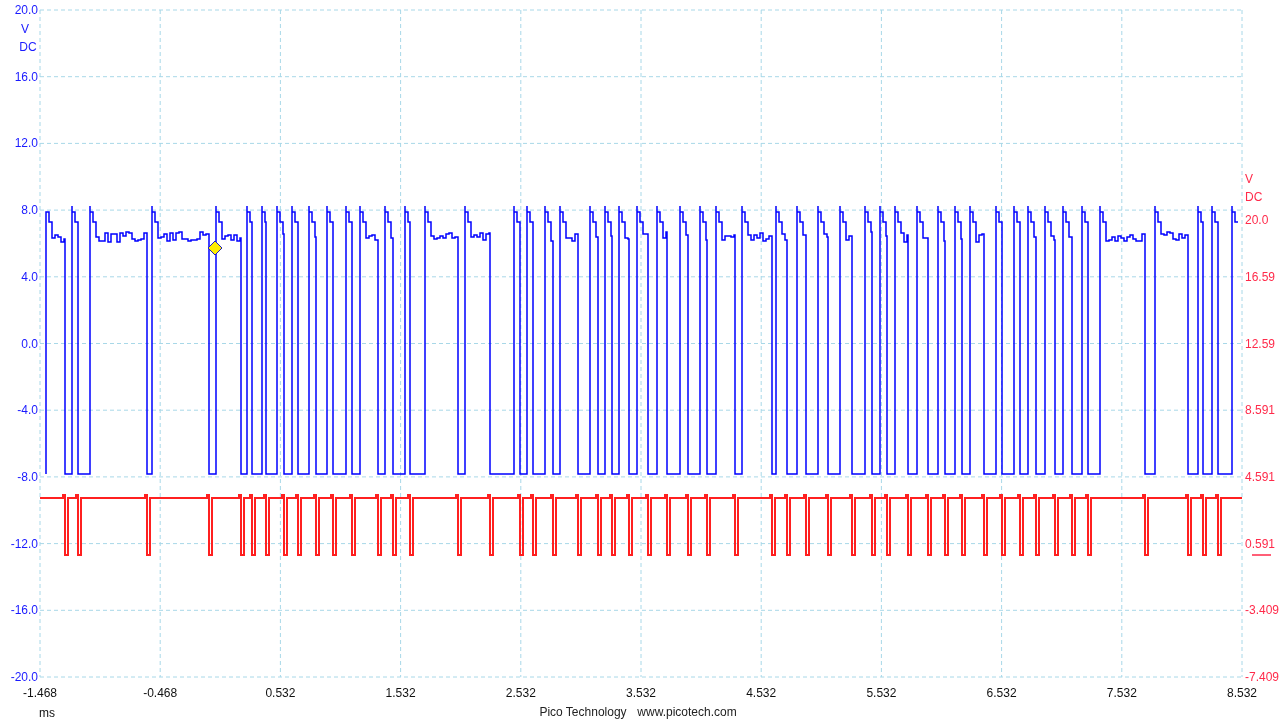 This screenshot has width=1280, height=720. Describe the element at coordinates (761, 693) in the screenshot. I see `axis-label: 4.532` at that location.